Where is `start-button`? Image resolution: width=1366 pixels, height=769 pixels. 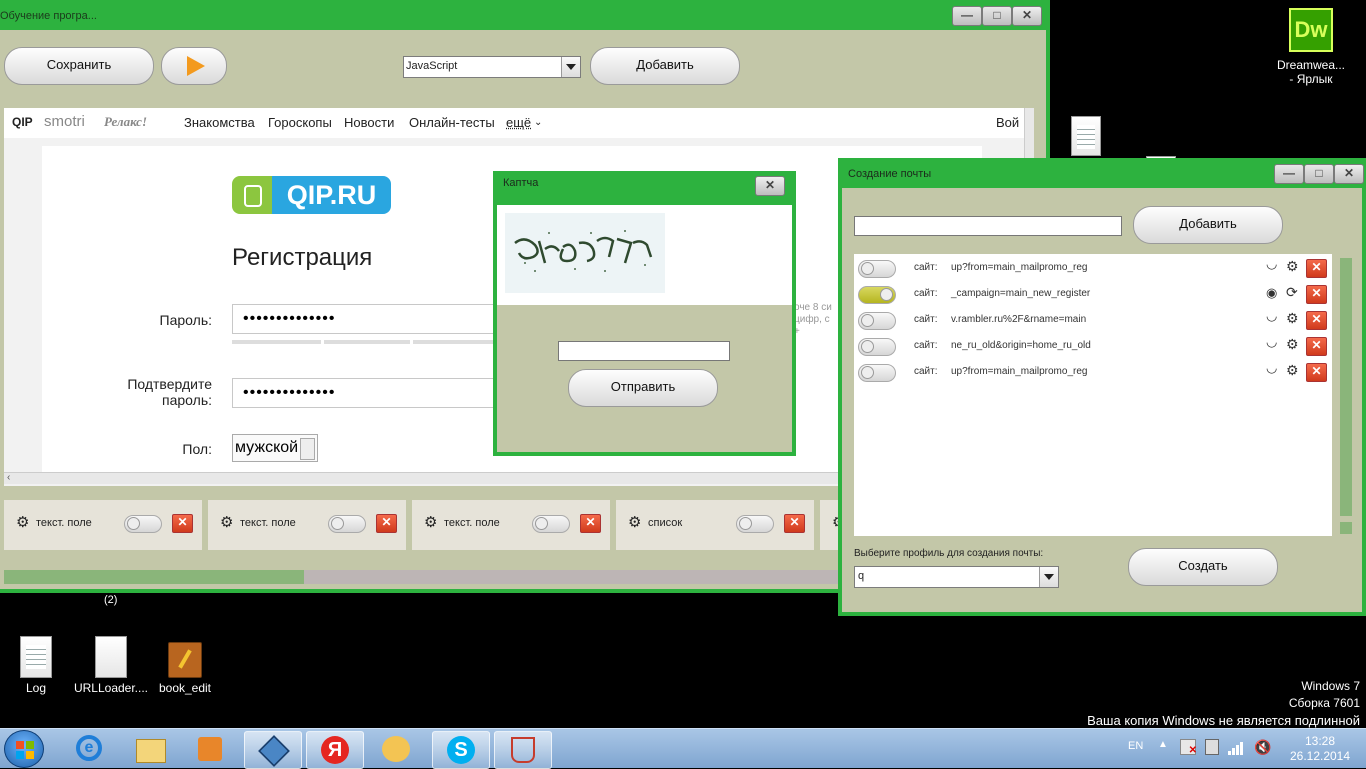
start-button is located at coordinates (24, 749).